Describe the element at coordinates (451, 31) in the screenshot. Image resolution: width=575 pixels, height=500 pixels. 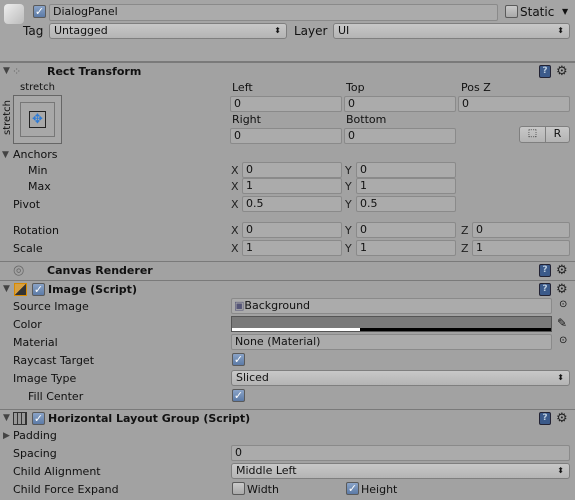
I see `layer-dropdown: UI ⬍` at that location.